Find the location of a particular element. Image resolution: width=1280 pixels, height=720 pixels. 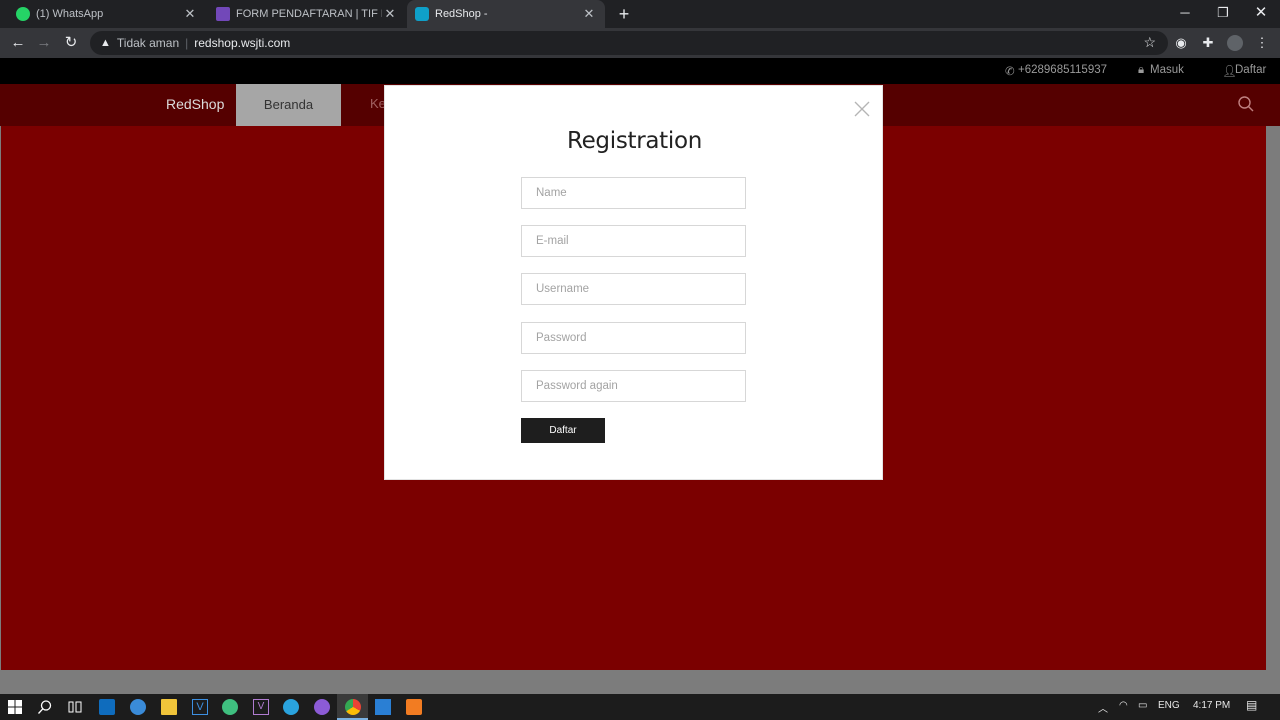

photos-icon is located at coordinates (383, 707).